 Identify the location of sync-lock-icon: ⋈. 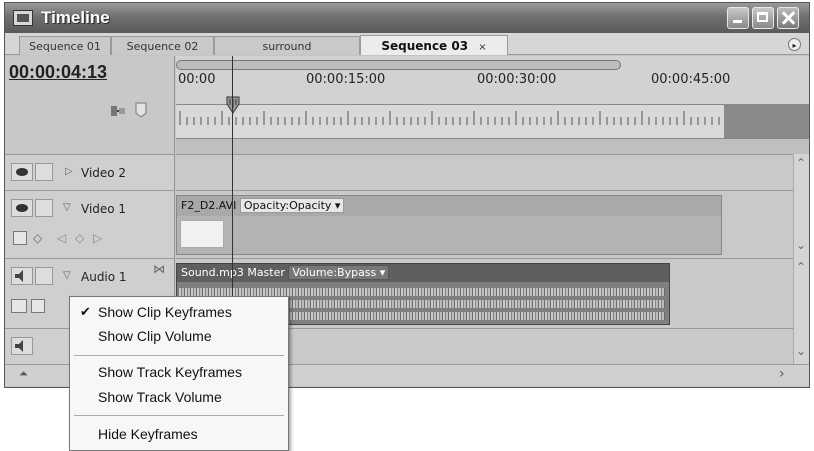
(159, 269).